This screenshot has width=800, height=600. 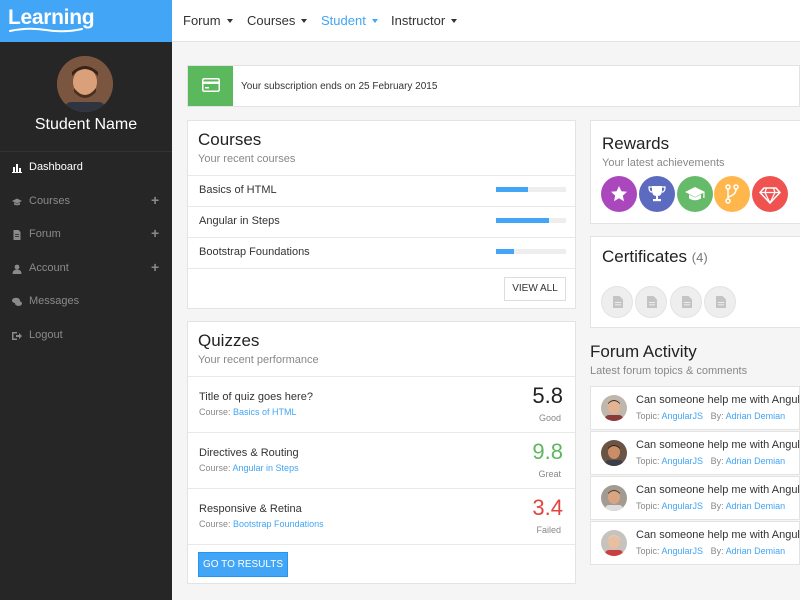 I want to click on course-progress-bar, so click(x=531, y=220).